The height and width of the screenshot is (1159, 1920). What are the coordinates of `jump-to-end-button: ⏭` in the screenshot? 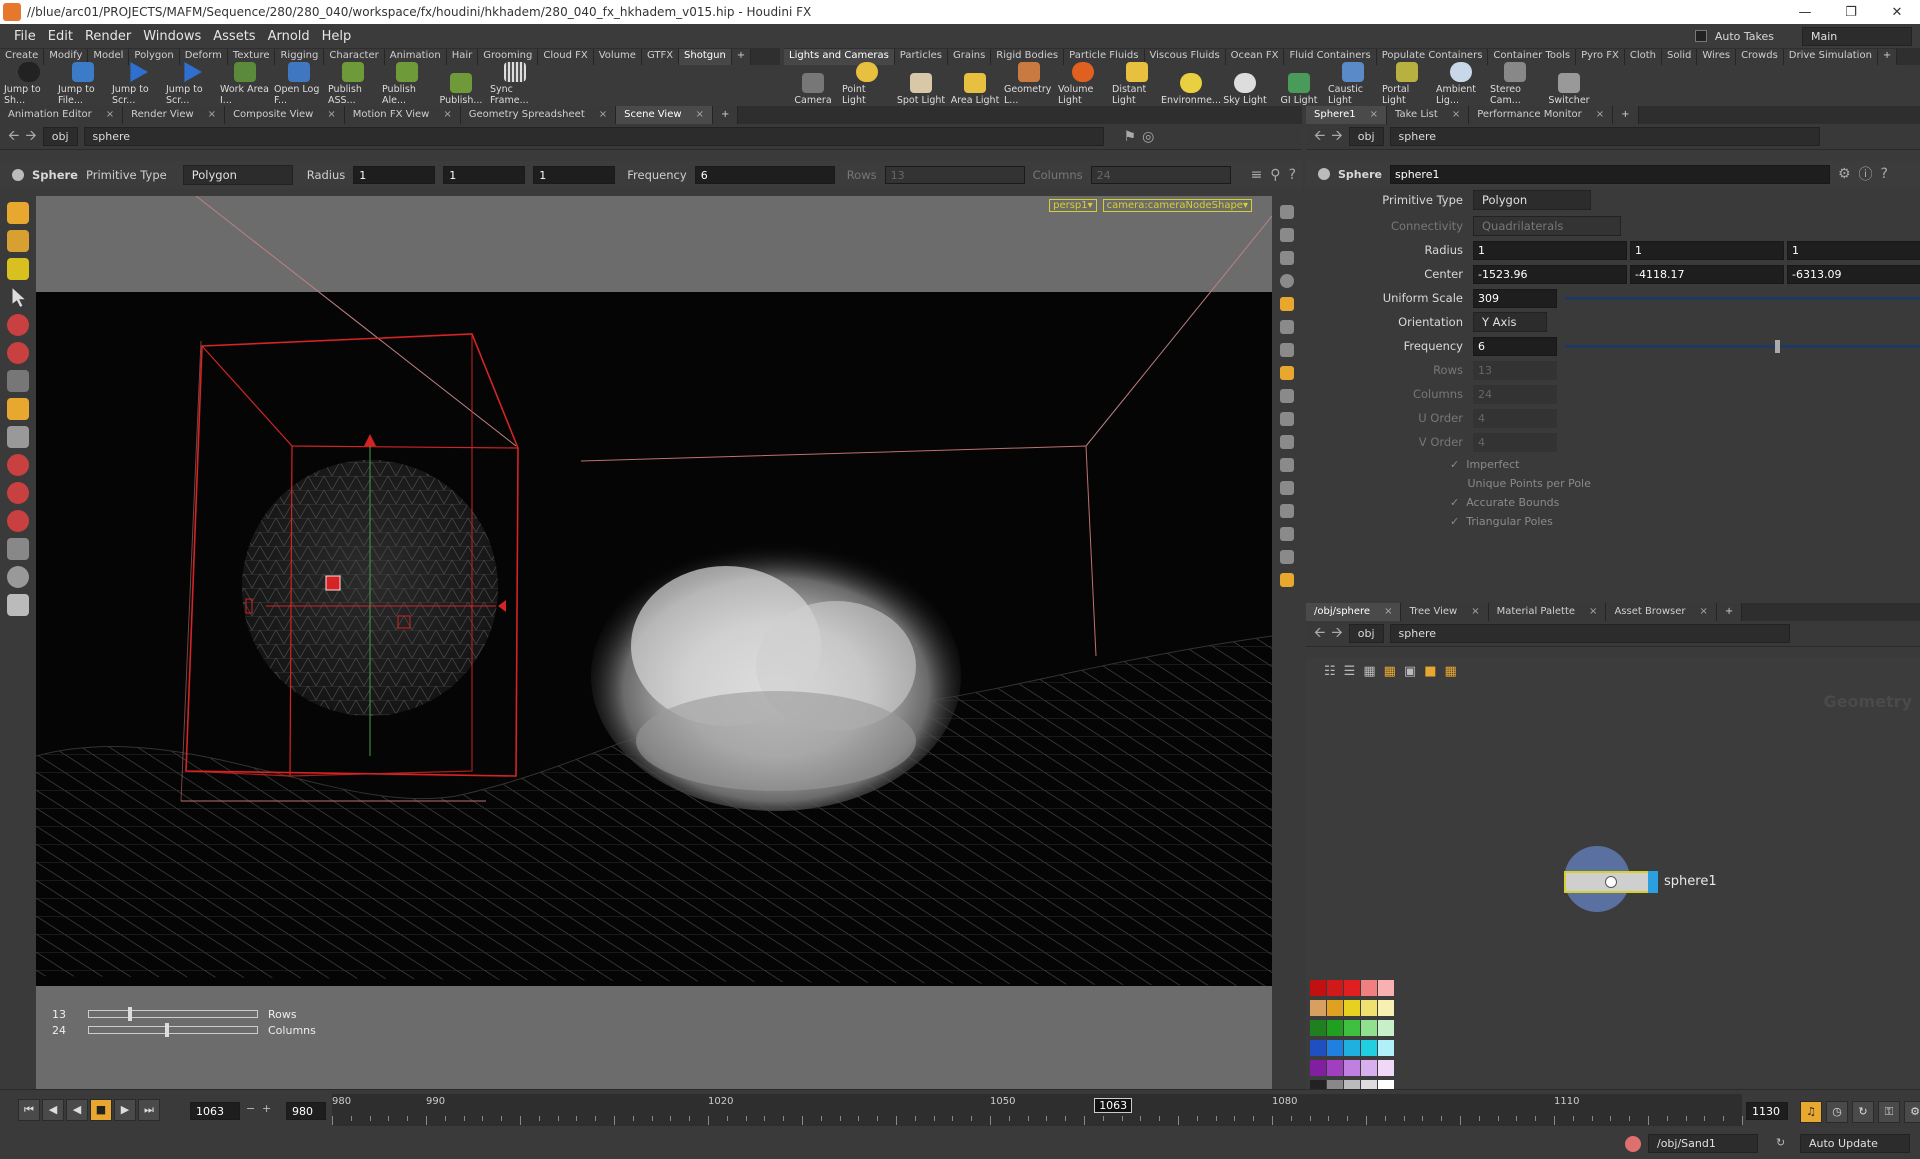 It's located at (149, 1110).